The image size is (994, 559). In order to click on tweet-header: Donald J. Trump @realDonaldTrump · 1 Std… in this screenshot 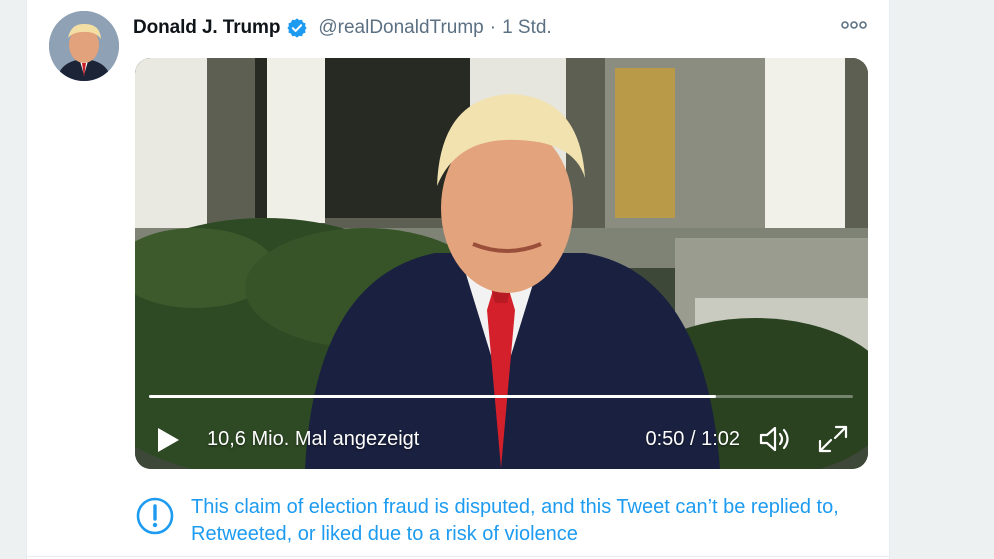, I will do `click(342, 28)`.